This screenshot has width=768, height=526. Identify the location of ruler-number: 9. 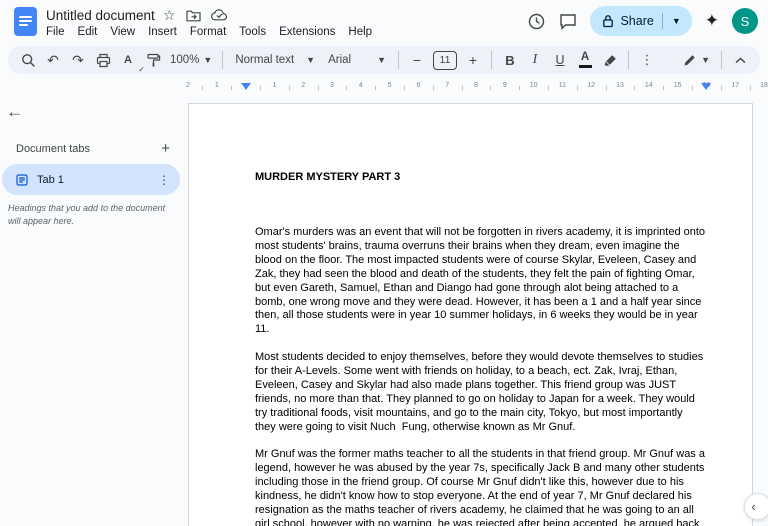
(504, 85).